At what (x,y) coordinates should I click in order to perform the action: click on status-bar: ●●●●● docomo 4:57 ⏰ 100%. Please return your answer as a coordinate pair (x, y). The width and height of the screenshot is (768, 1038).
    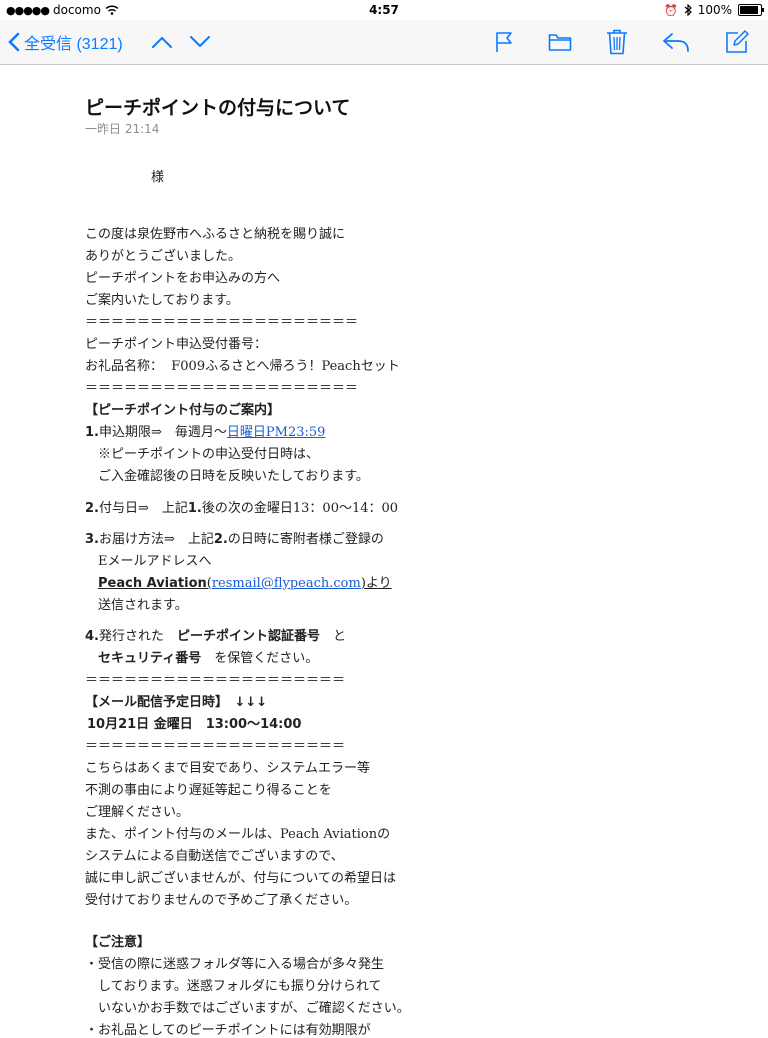
    Looking at the image, I should click on (384, 10).